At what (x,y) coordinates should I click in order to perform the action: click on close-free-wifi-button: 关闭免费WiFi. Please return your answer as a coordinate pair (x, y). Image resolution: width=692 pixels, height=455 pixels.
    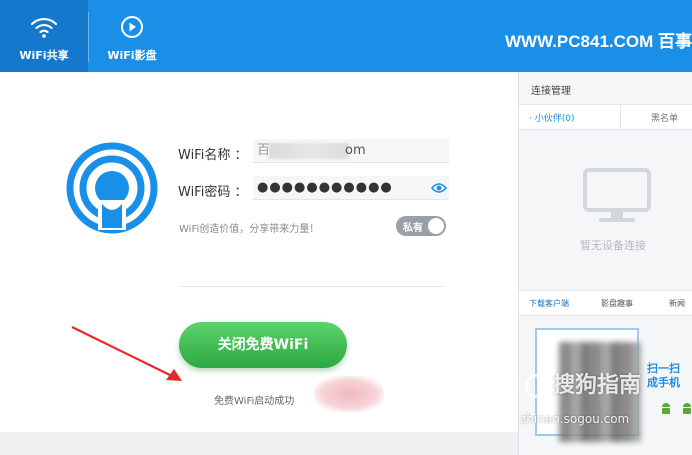
    Looking at the image, I should click on (263, 345).